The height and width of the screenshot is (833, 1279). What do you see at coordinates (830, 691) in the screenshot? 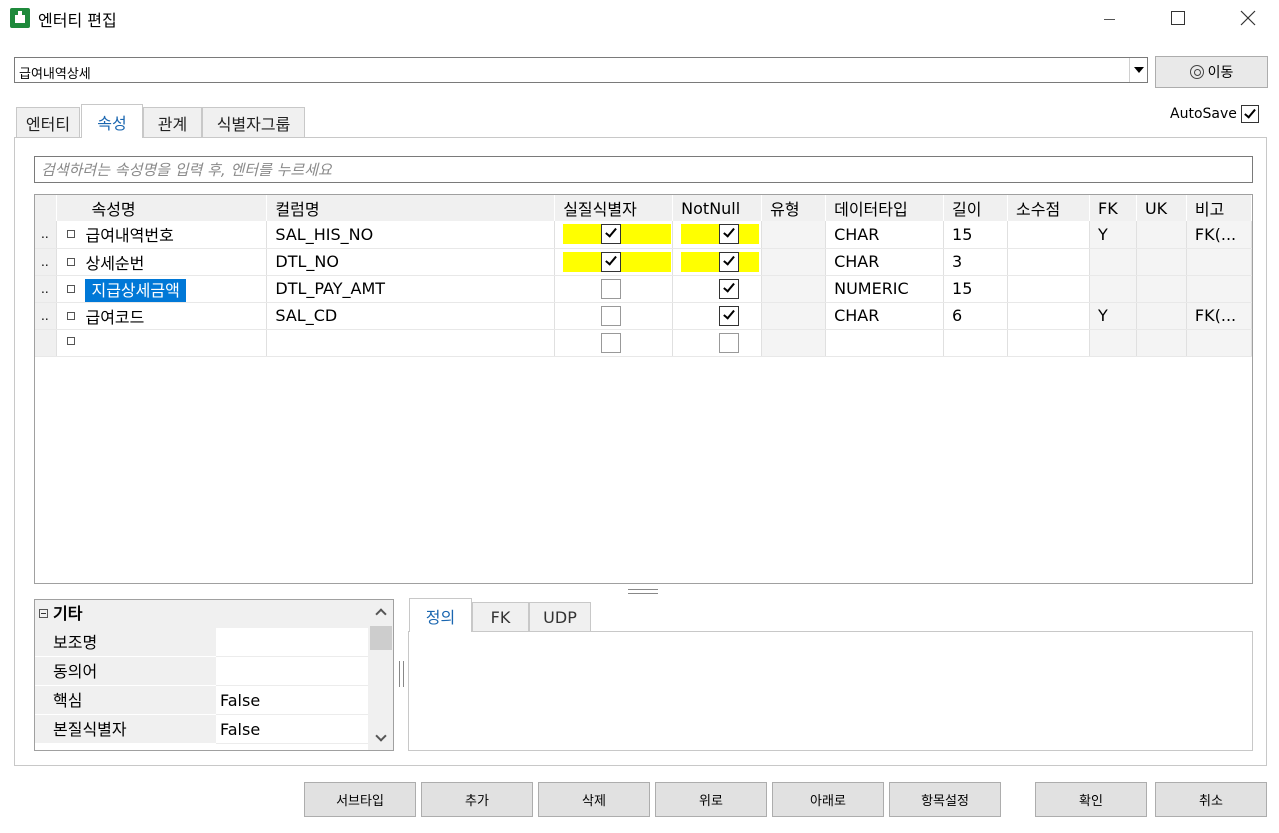
I see `definition-panel` at bounding box center [830, 691].